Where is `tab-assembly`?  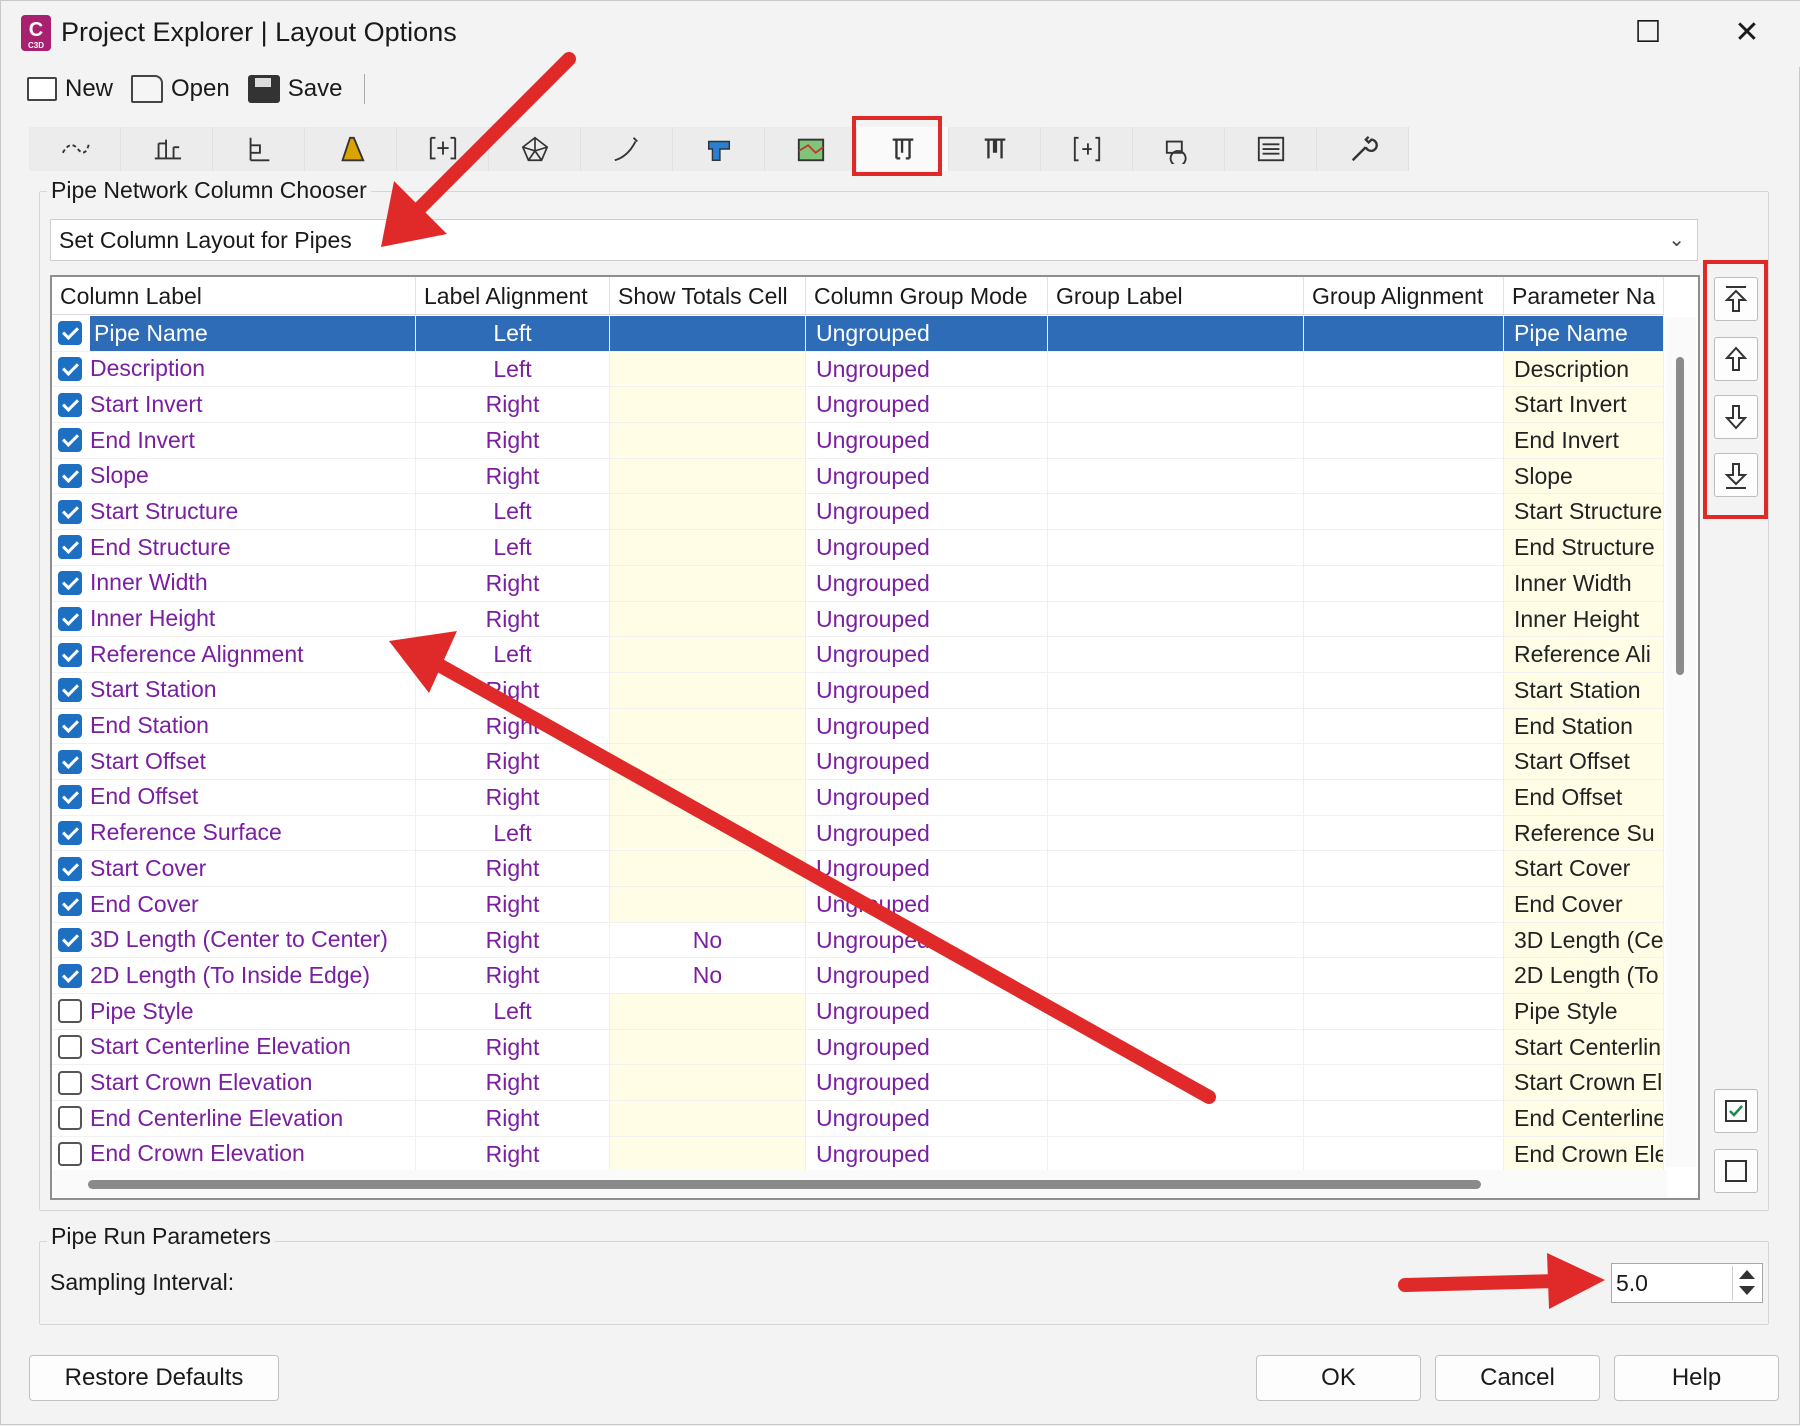
tab-assembly is located at coordinates (719, 149).